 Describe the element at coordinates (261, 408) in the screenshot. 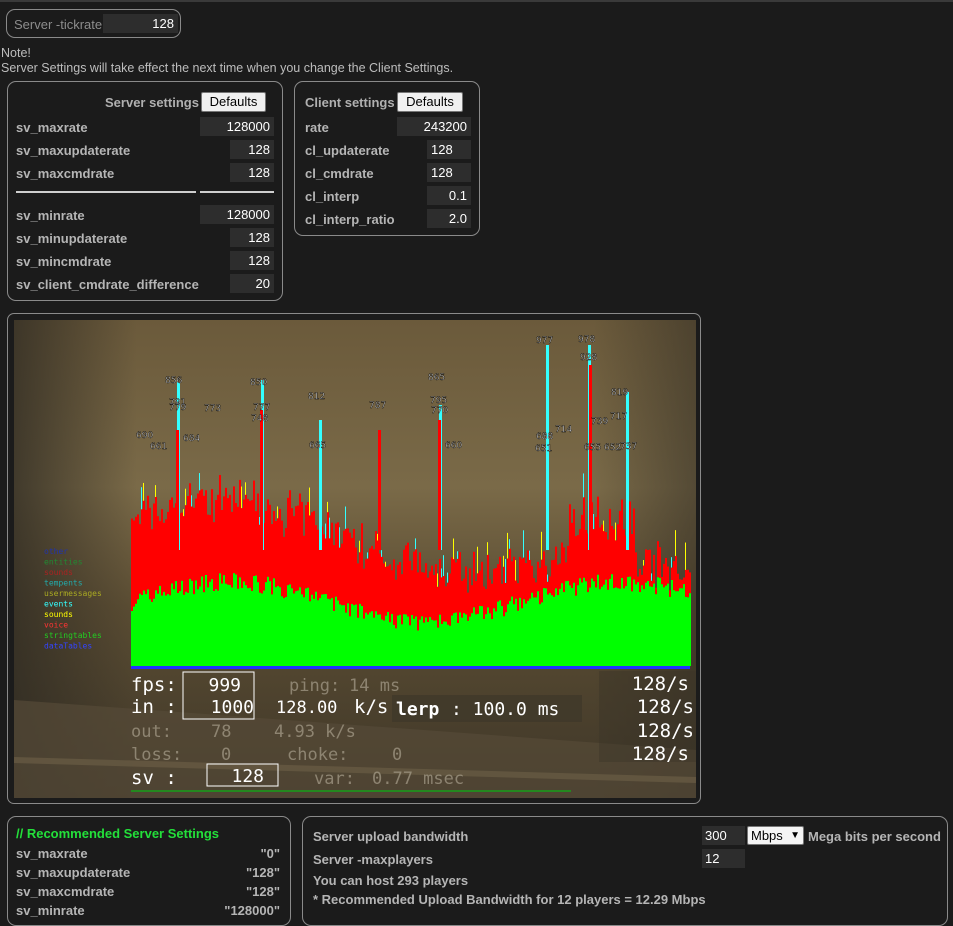

I see `netgraph-peak-label: 777` at that location.